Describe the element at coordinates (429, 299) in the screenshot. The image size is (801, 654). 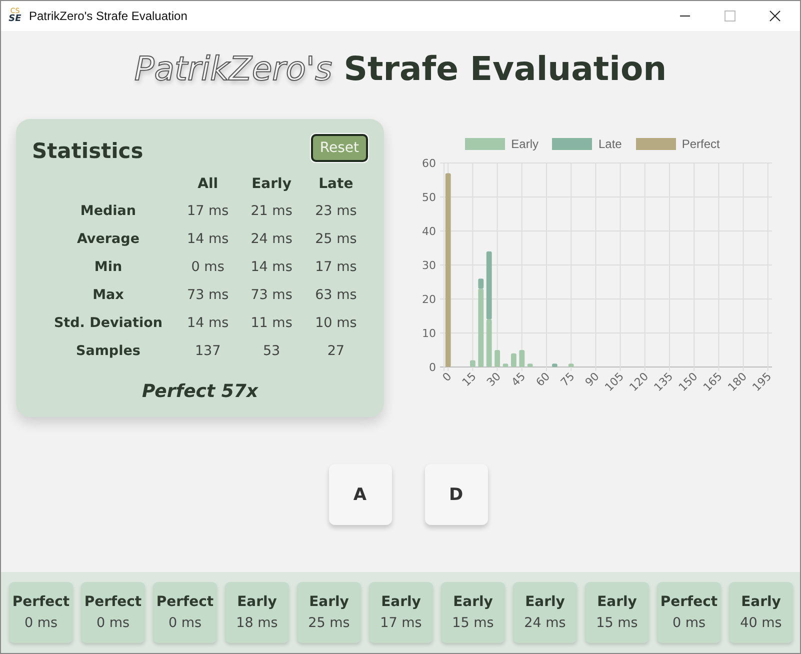
I see `y-tick-label: 20` at that location.